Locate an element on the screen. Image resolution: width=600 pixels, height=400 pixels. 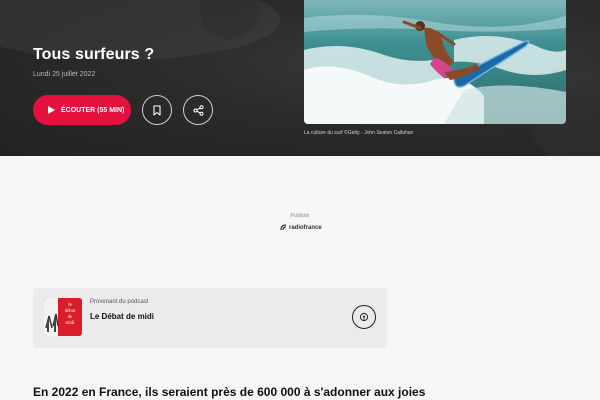
podcast-cover-word-4: midi is located at coordinates (70, 323).